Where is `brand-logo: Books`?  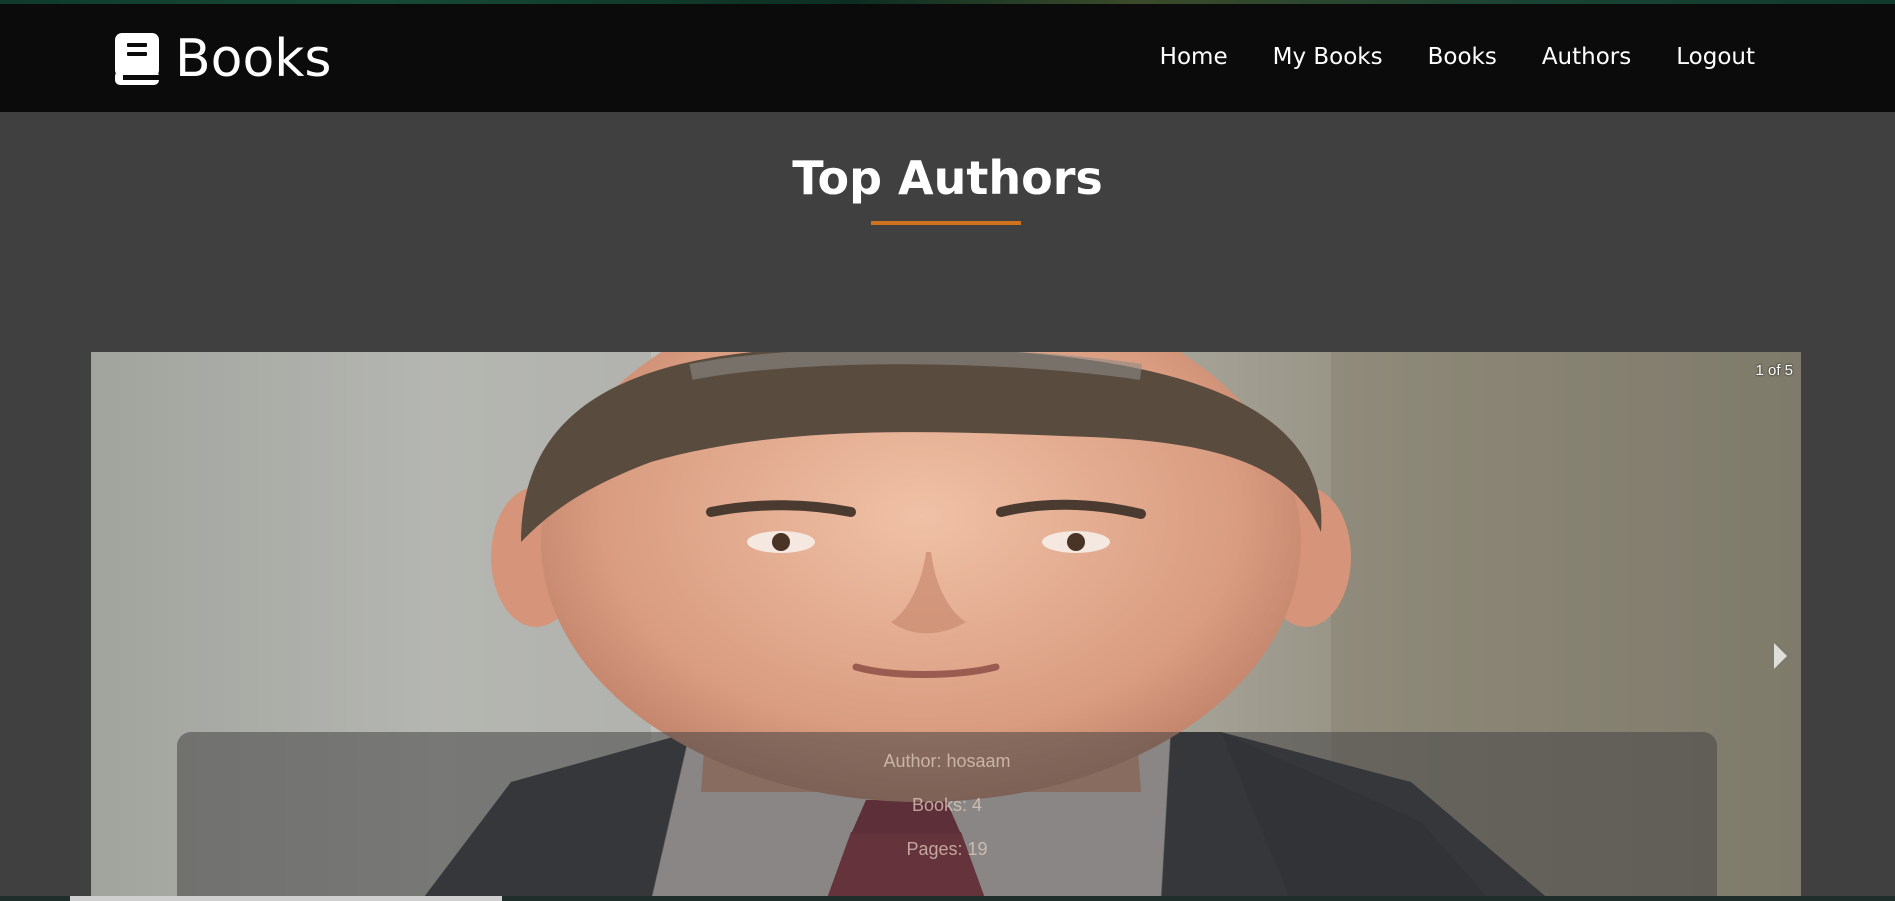 brand-logo: Books is located at coordinates (222, 59).